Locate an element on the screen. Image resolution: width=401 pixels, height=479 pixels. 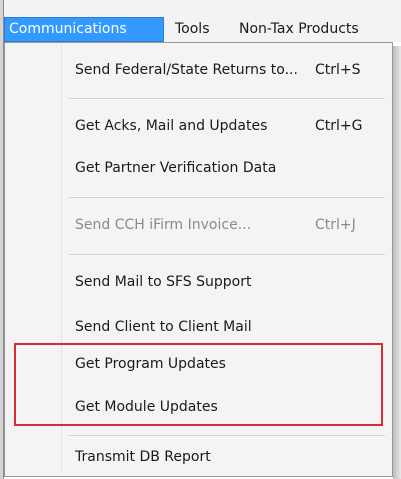
menu-item-send-mail-sfs-support: Send Mail to SFS Support is located at coordinates (198, 283).